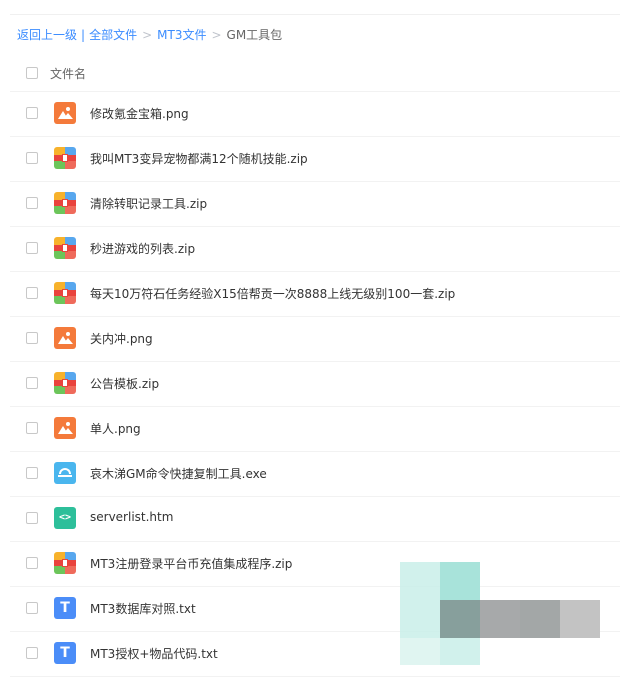 The height and width of the screenshot is (677, 620). Describe the element at coordinates (315, 384) in the screenshot. I see `file-row: 公告模板.zip` at that location.